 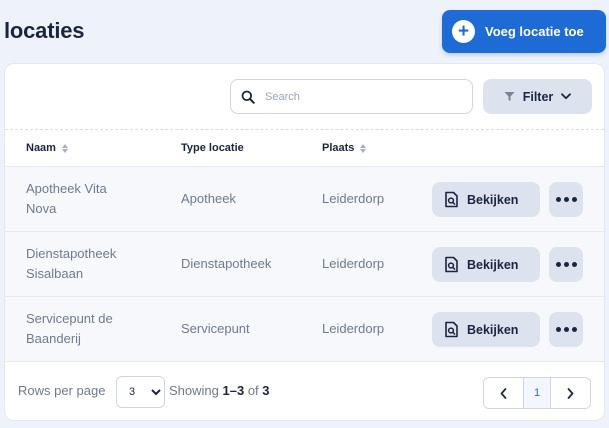 What do you see at coordinates (44, 30) in the screenshot?
I see `page-title: locaties` at bounding box center [44, 30].